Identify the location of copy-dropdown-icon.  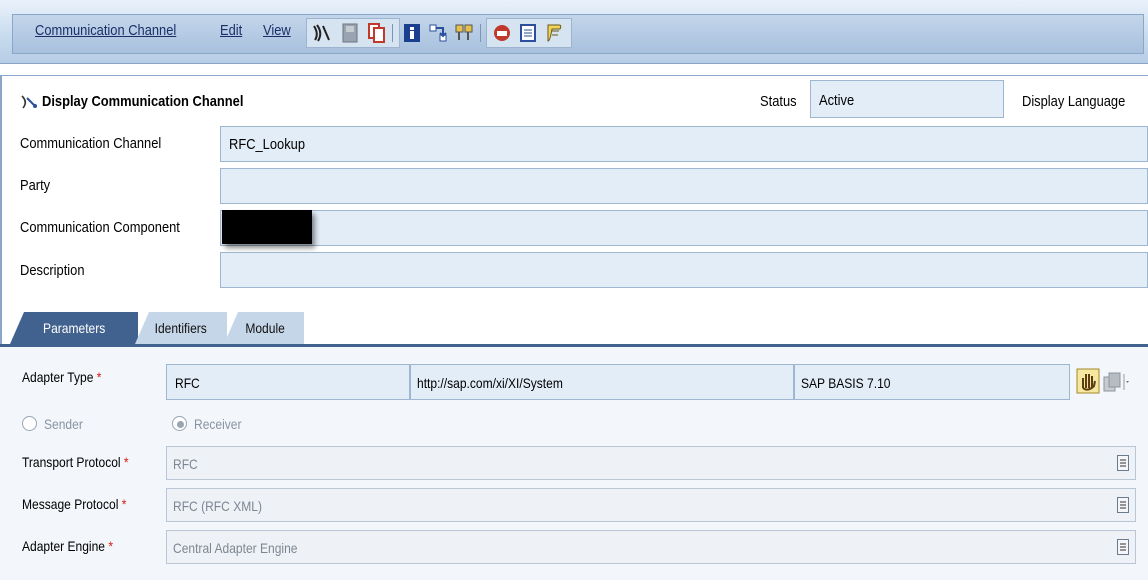
(1117, 382).